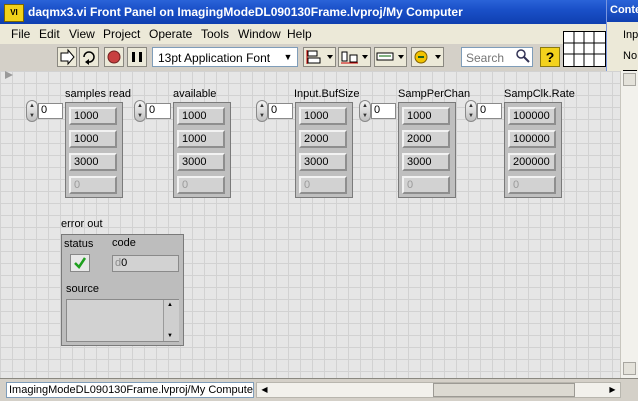 This screenshot has width=638, height=401. Describe the element at coordinates (171, 320) in the screenshot. I see `source-scrollbar: ▲ ▼` at that location.